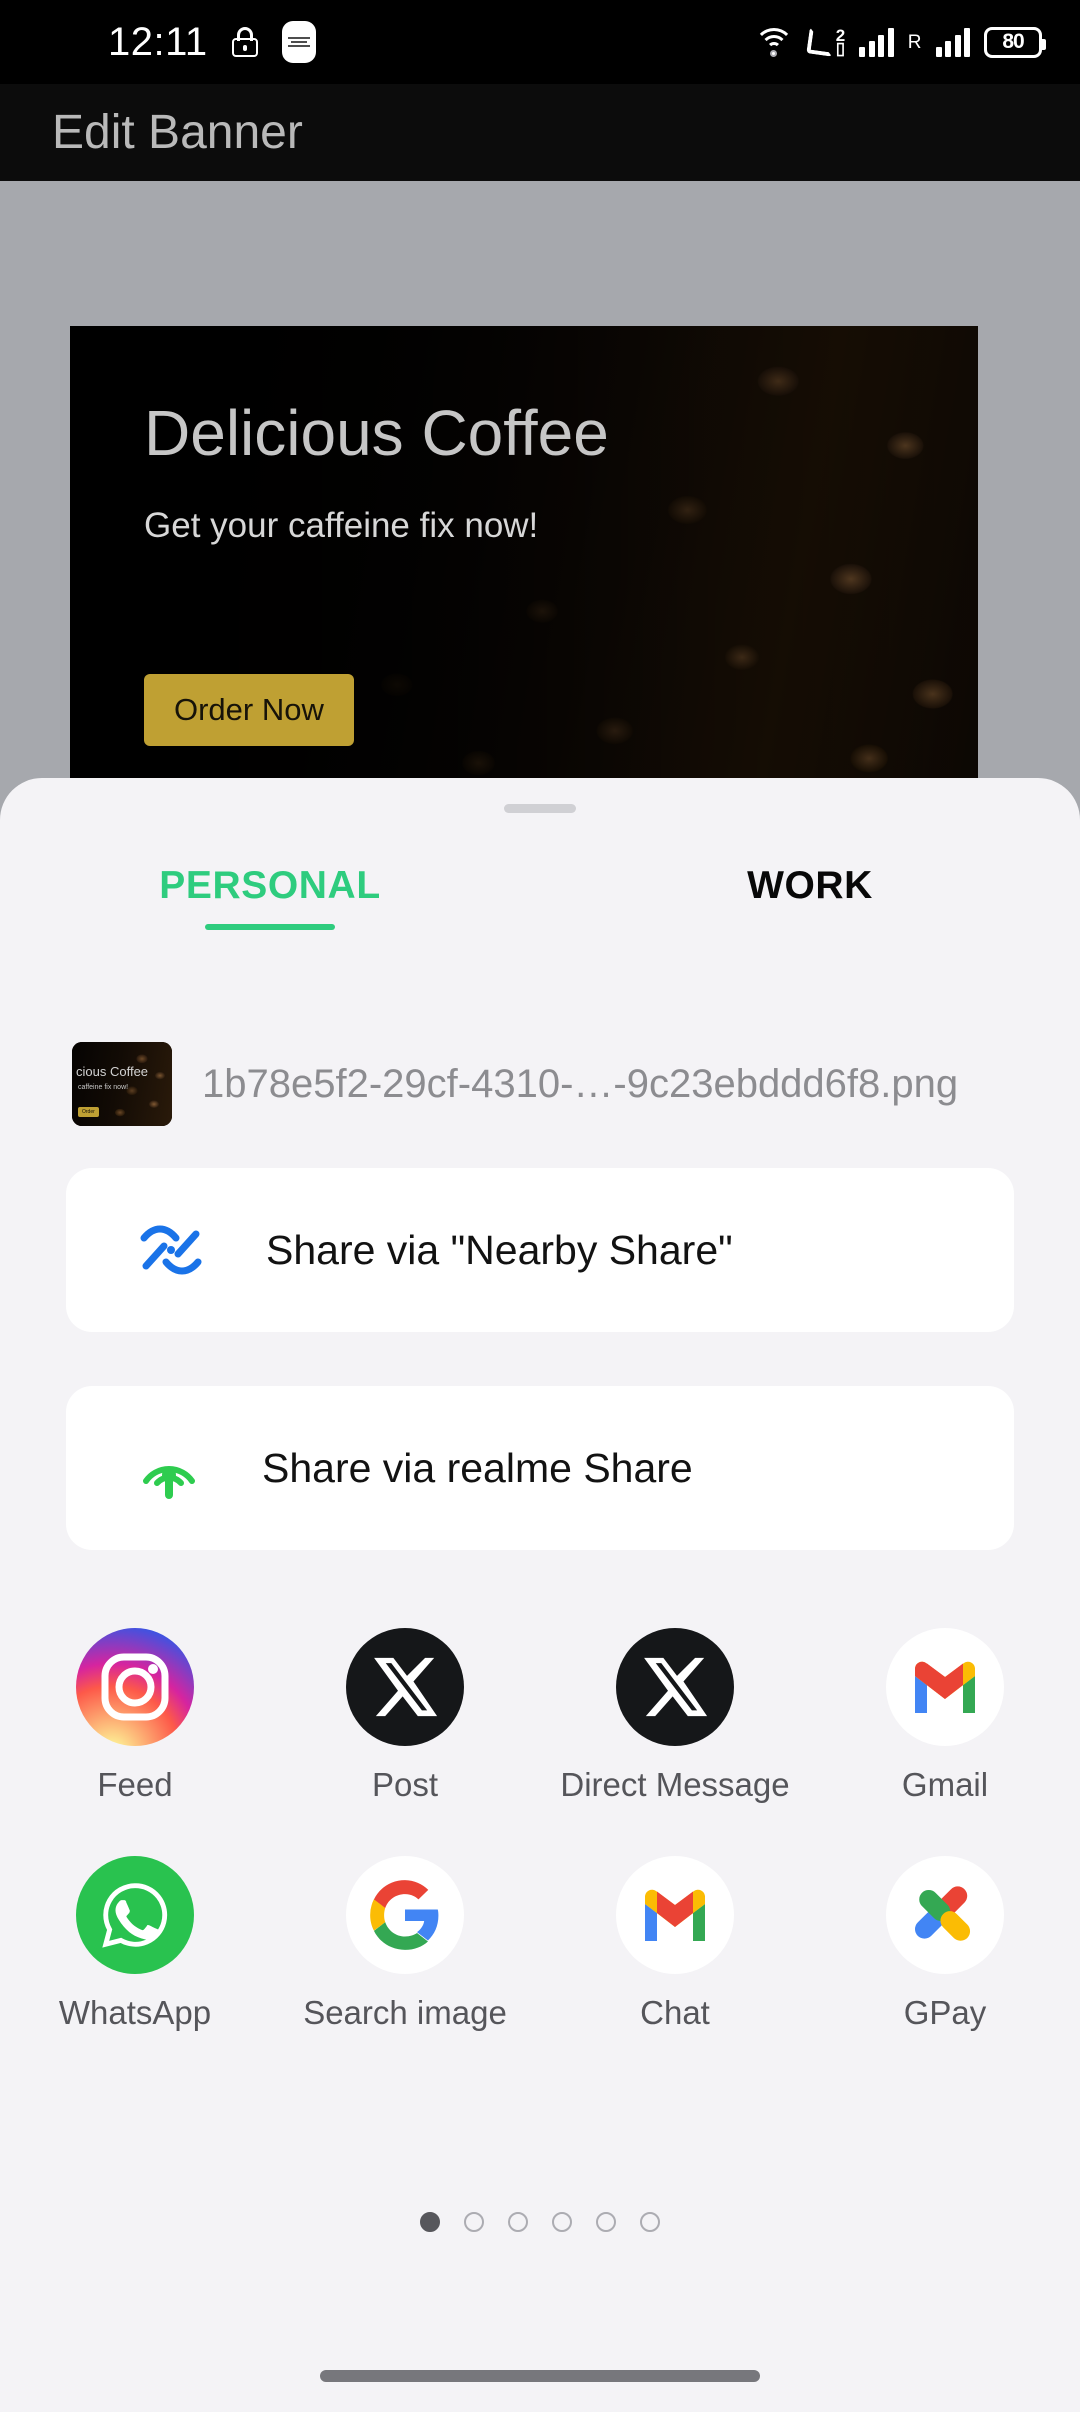 This screenshot has height=2412, width=1080. I want to click on home-gesture-pill, so click(540, 2376).